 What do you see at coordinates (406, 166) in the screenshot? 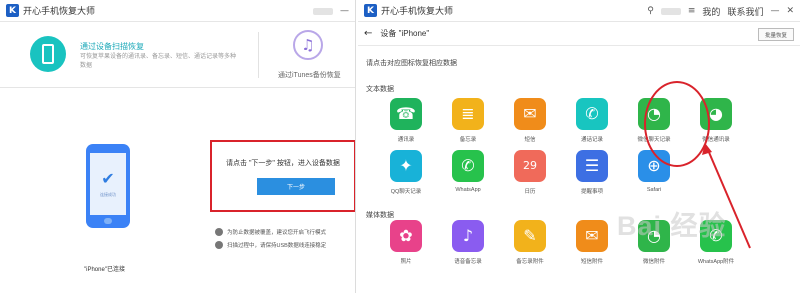
I see `app-icon: ✦` at bounding box center [406, 166].